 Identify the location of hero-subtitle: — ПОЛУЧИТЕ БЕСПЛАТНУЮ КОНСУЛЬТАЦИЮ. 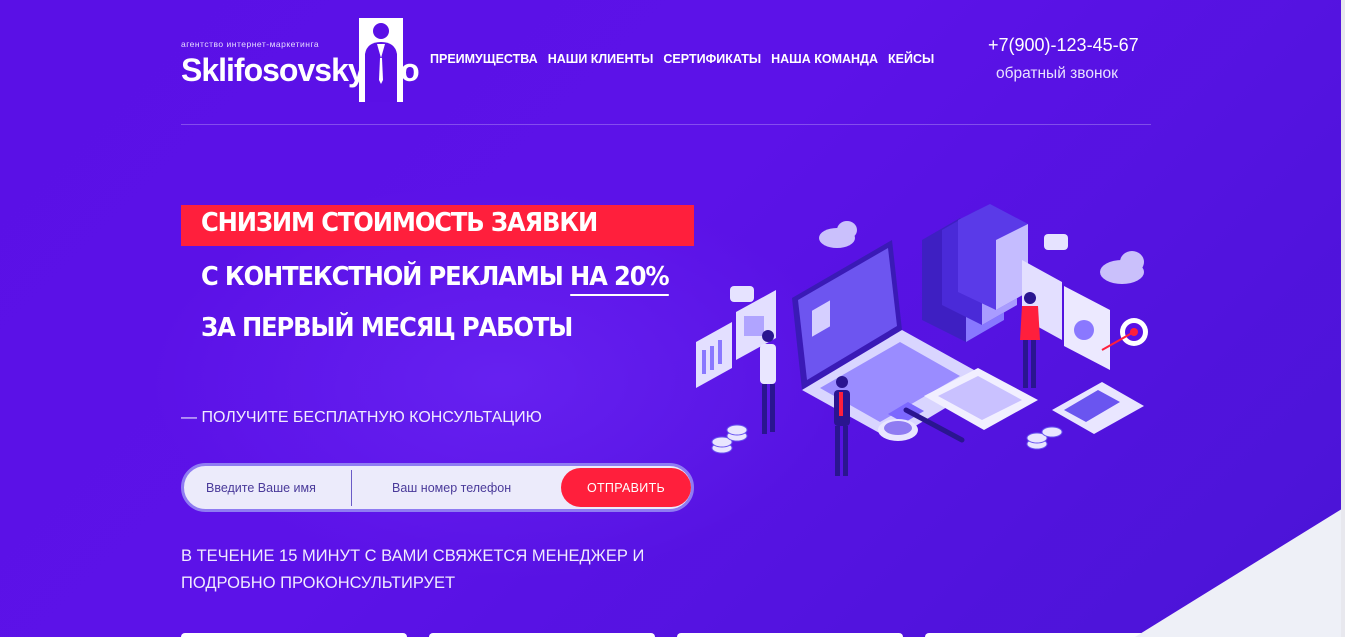
(361, 417).